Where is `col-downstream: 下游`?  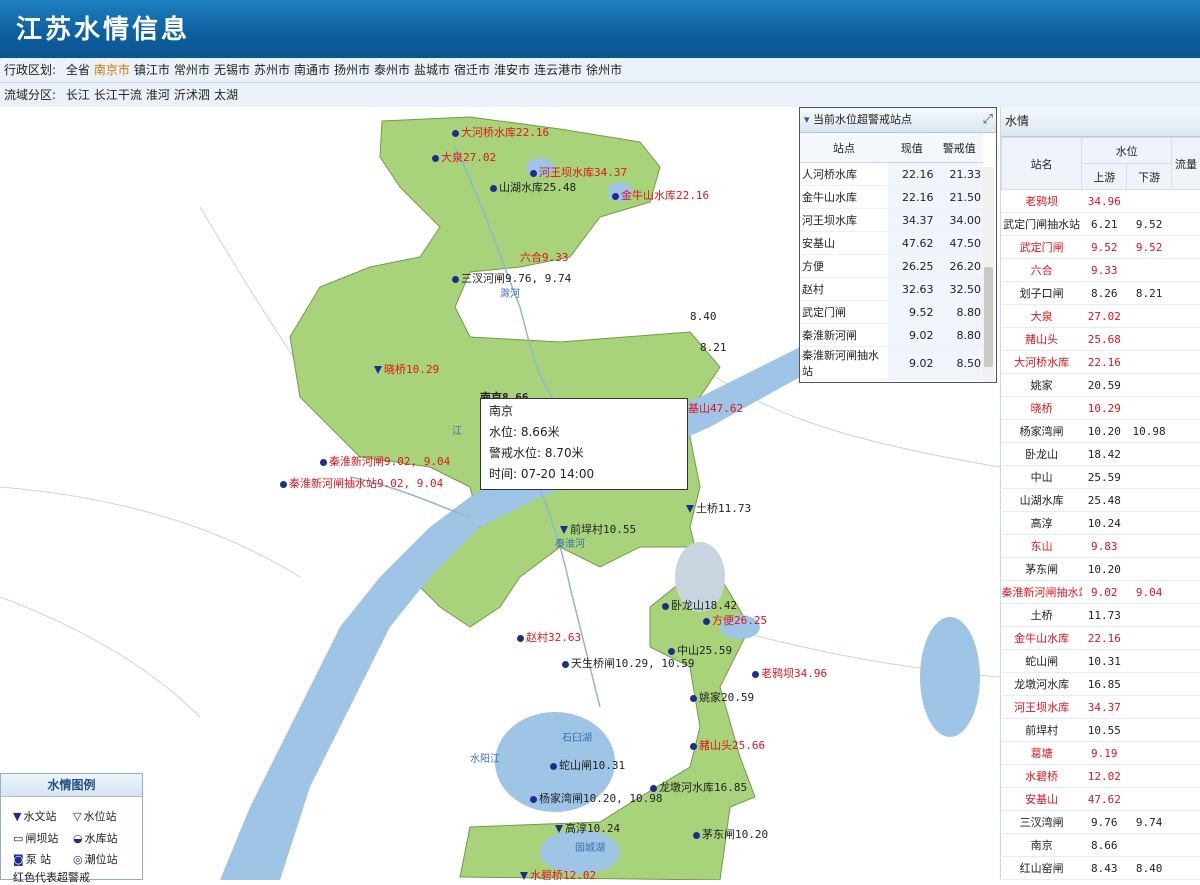
col-downstream: 下游 is located at coordinates (1149, 177).